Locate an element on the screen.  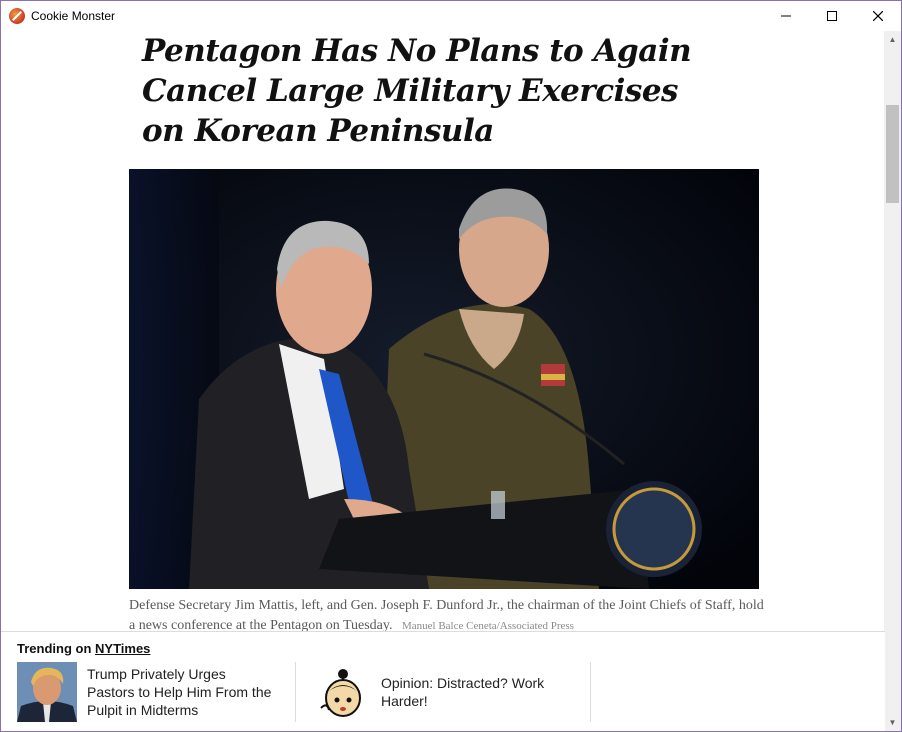
maximize-icon is located at coordinates (832, 16).